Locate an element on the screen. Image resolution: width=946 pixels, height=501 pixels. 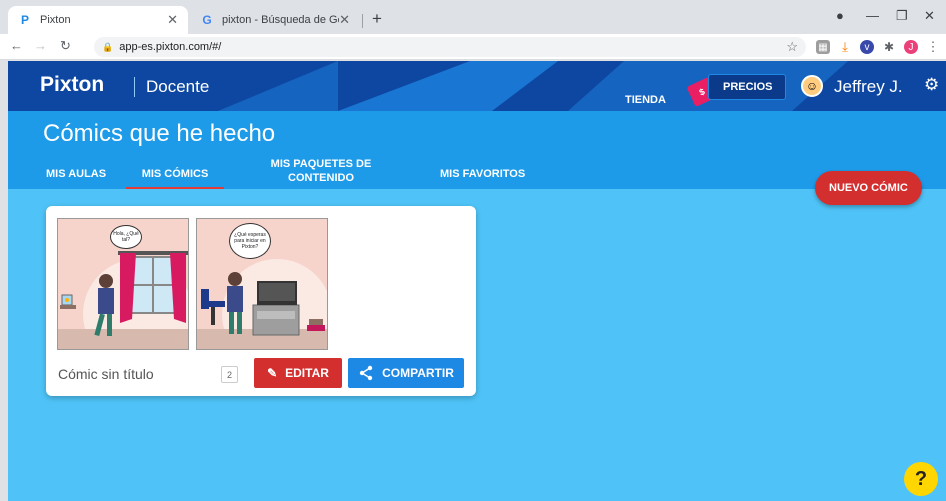
comic-panel: ¿Qué esperas para iniciar en Pixton? is located at coordinates (262, 284).